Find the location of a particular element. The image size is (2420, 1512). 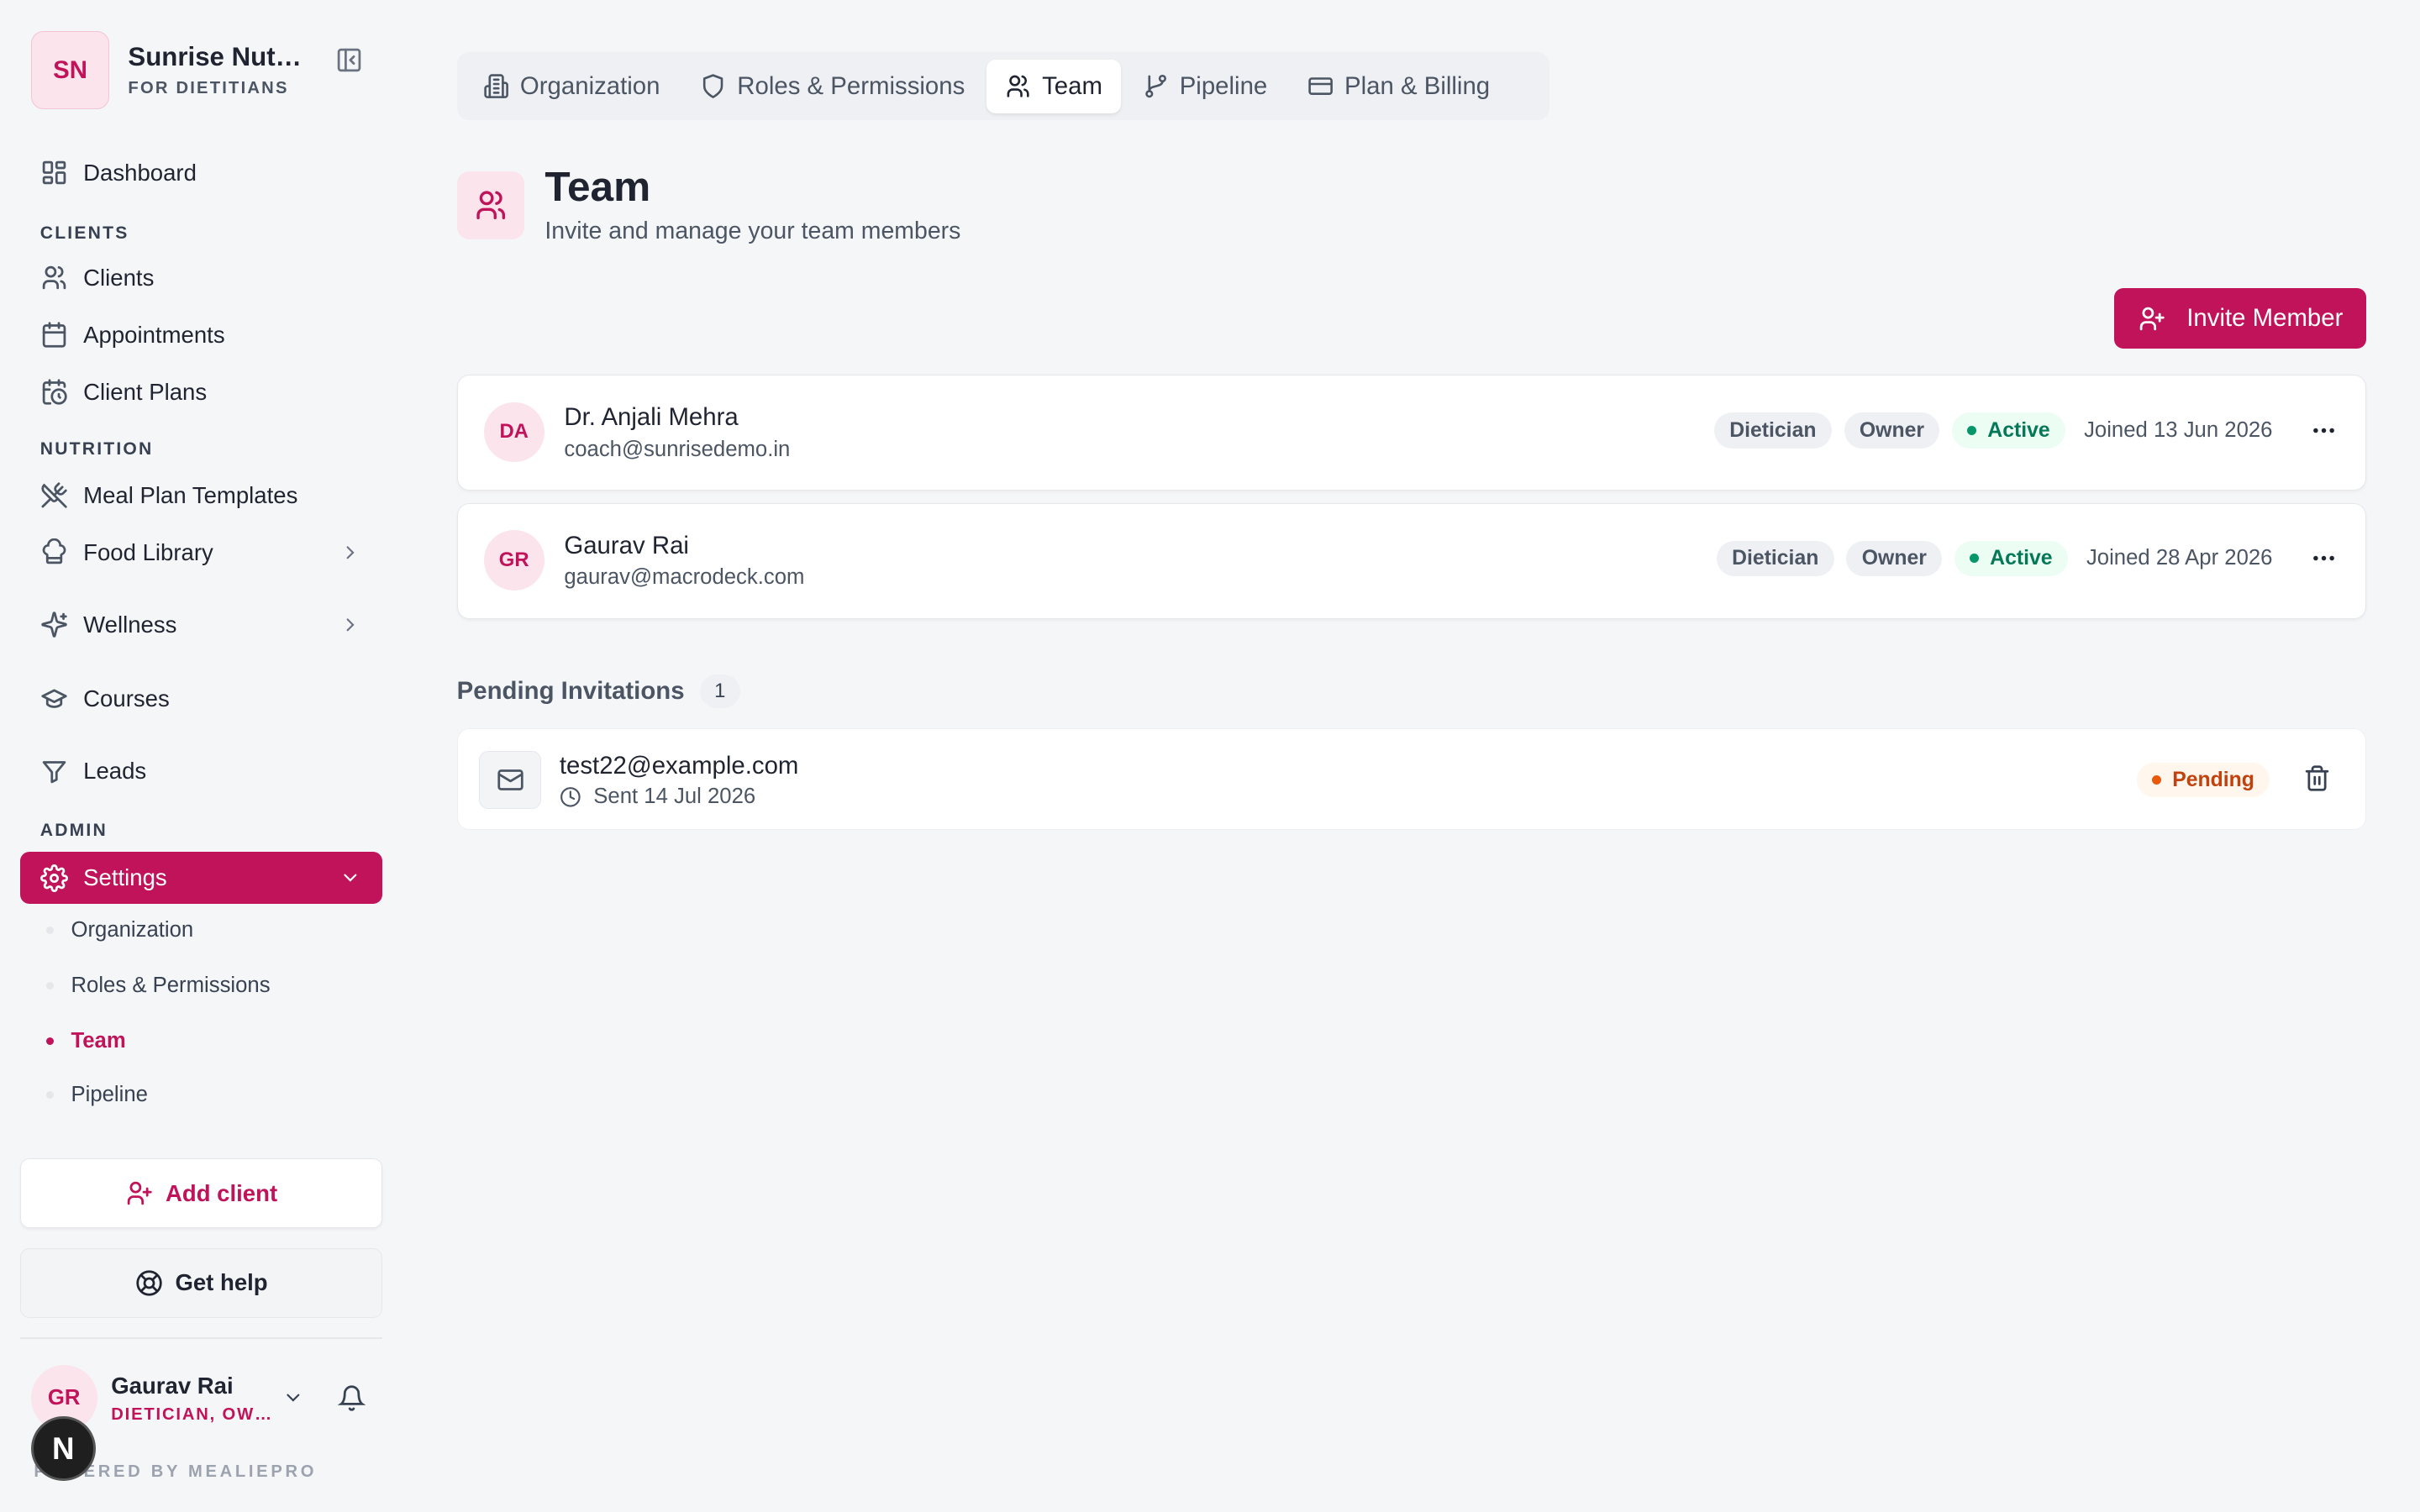

graduation-cap-icon is located at coordinates (54, 698).